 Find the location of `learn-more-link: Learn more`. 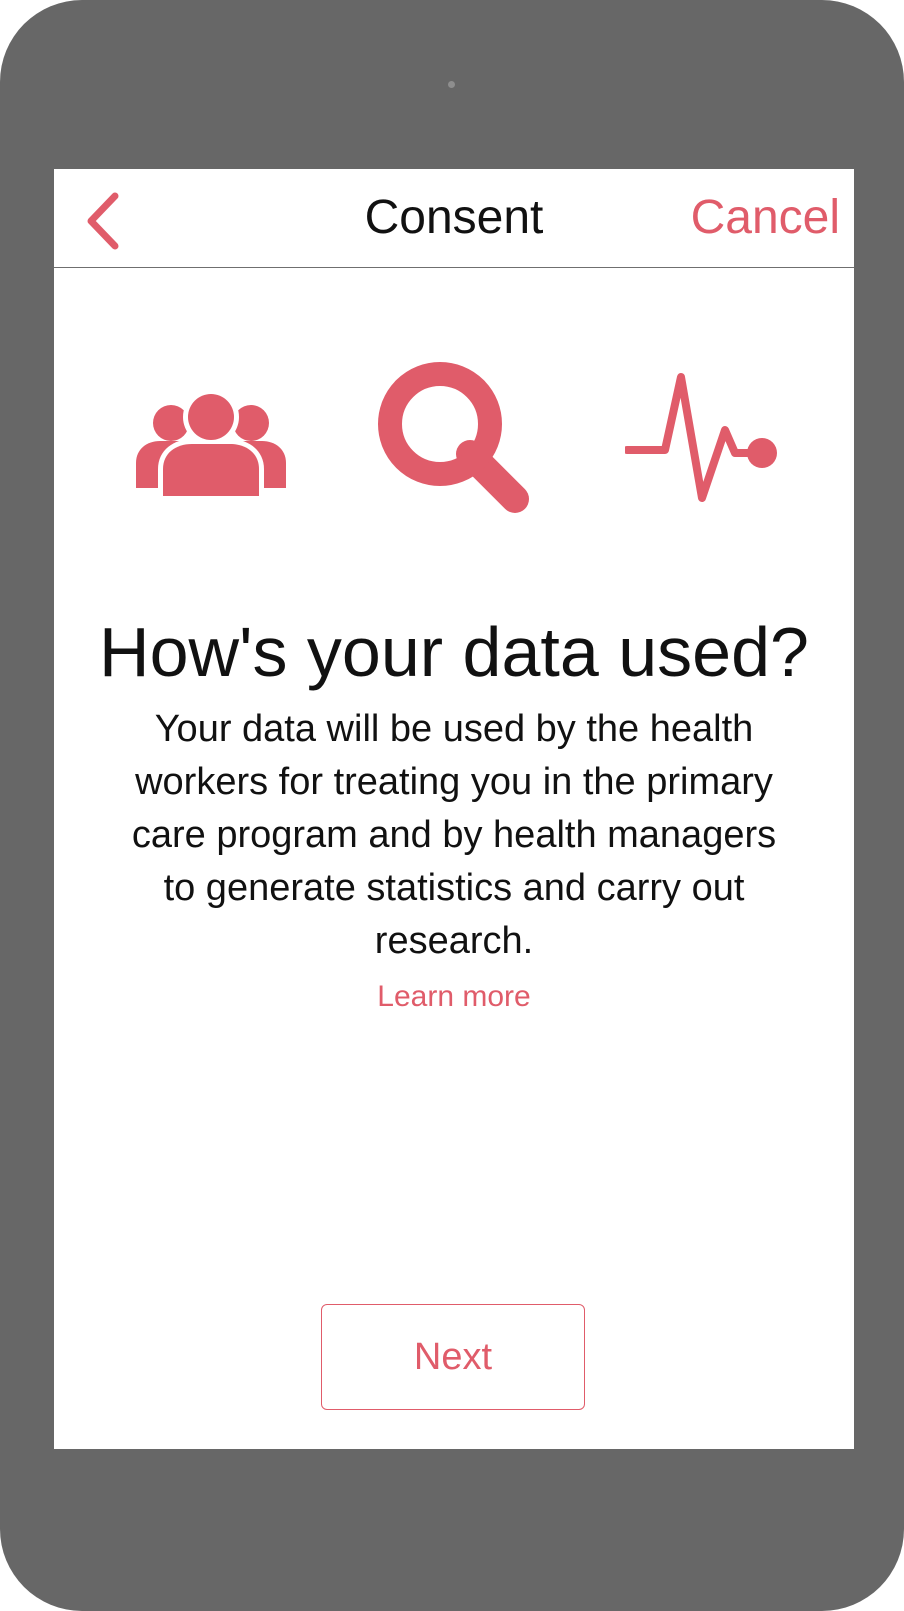

learn-more-link: Learn more is located at coordinates (454, 997).